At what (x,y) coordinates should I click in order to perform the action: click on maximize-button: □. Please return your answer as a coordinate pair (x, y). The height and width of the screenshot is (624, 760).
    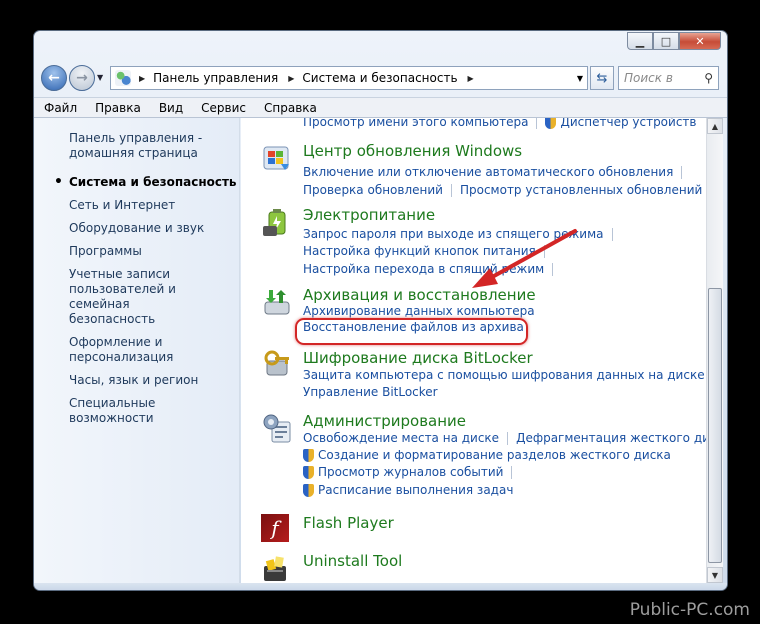
    Looking at the image, I should click on (666, 41).